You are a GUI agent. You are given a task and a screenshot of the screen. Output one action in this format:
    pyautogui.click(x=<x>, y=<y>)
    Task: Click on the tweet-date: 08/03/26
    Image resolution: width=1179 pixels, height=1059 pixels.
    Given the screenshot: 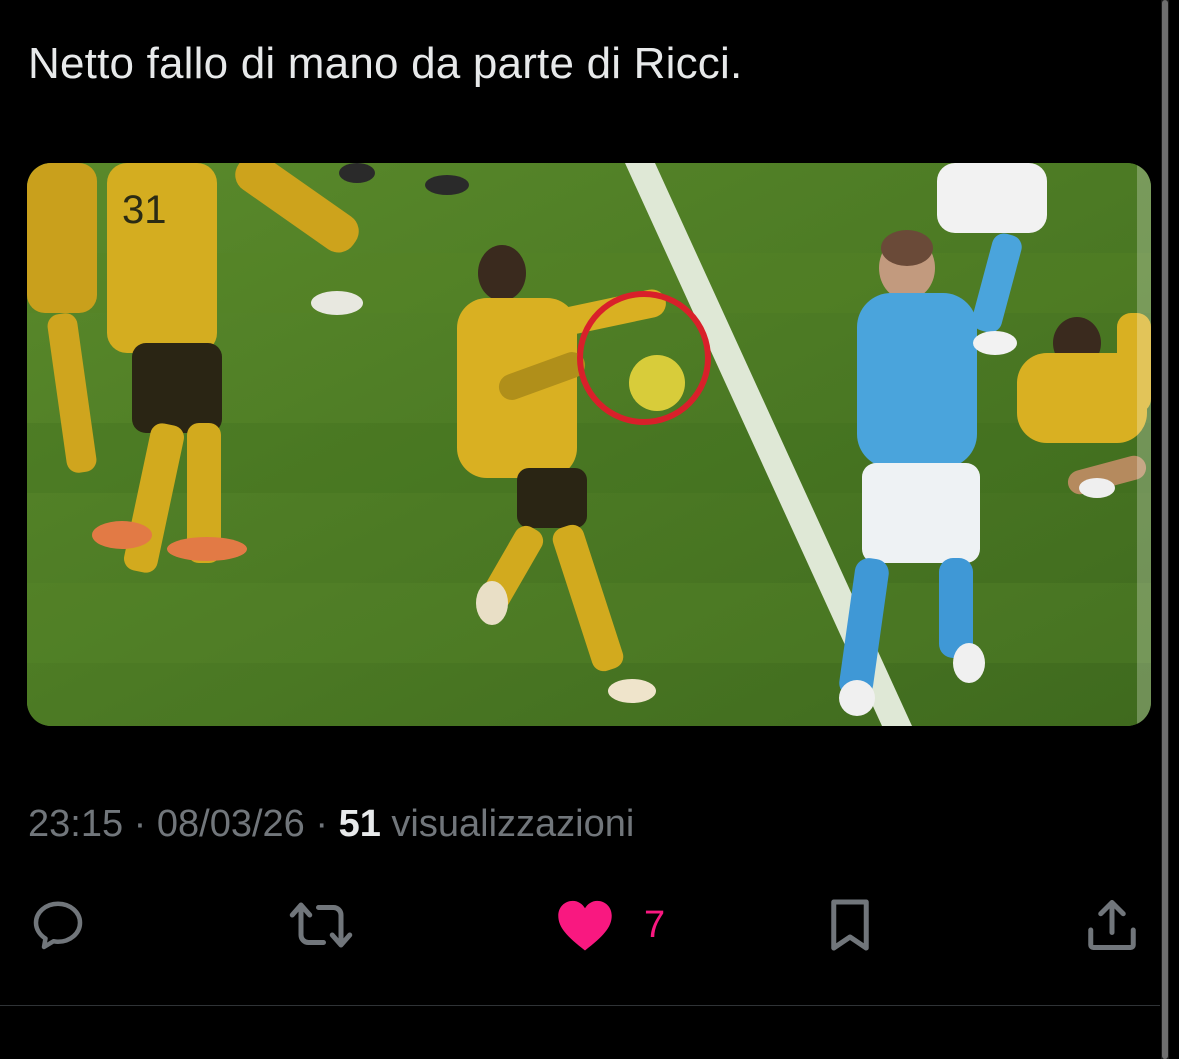 What is the action you would take?
    pyautogui.click(x=230, y=824)
    